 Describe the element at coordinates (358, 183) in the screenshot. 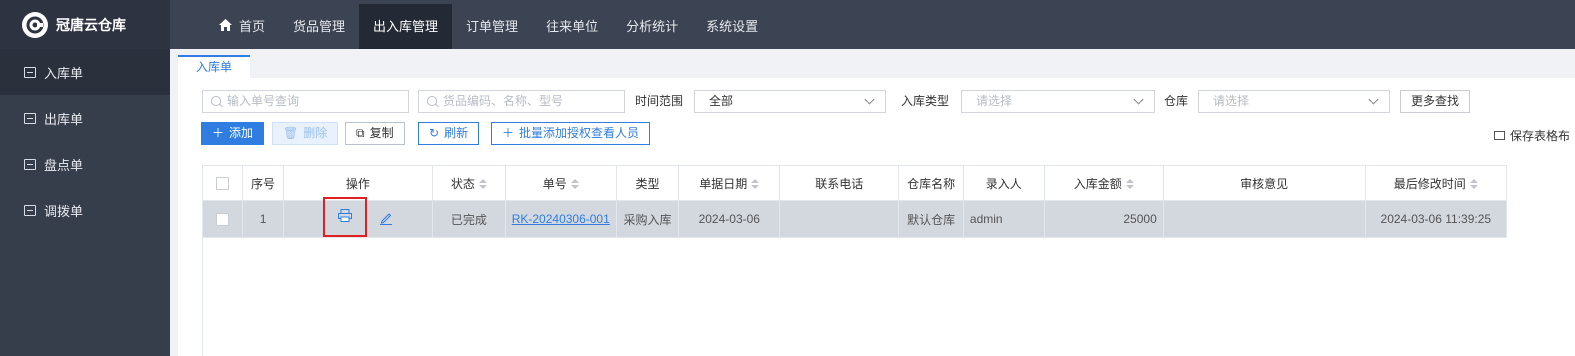

I see `col-actions: 操作` at that location.